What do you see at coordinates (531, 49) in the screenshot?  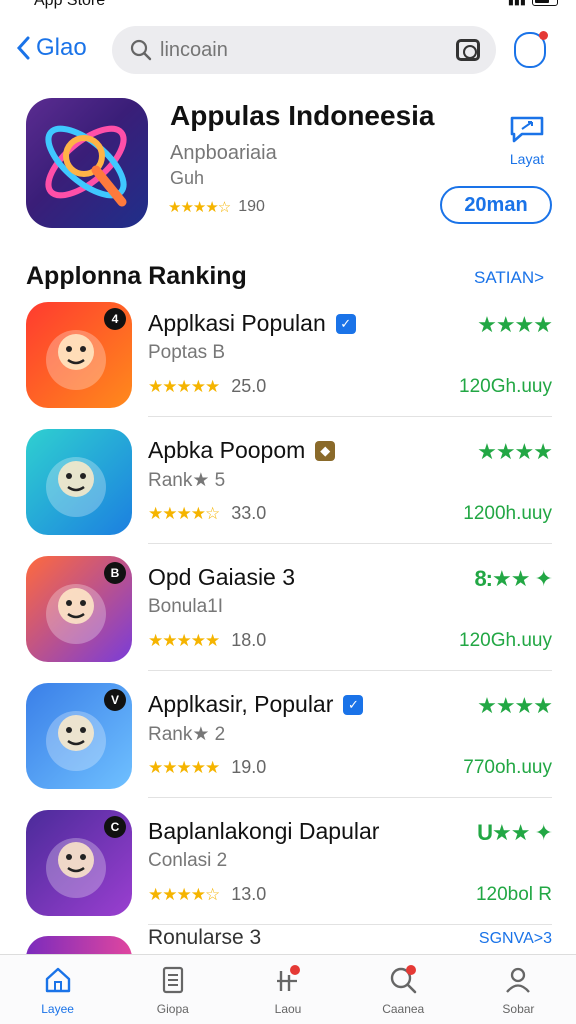 I see `profile-icon` at bounding box center [531, 49].